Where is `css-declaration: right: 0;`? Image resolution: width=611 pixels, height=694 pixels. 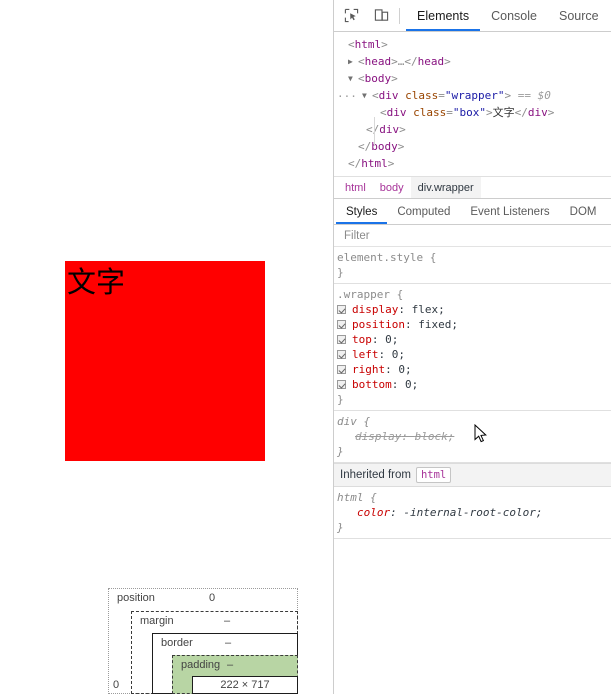
css-declaration: right: 0; is located at coordinates (474, 369).